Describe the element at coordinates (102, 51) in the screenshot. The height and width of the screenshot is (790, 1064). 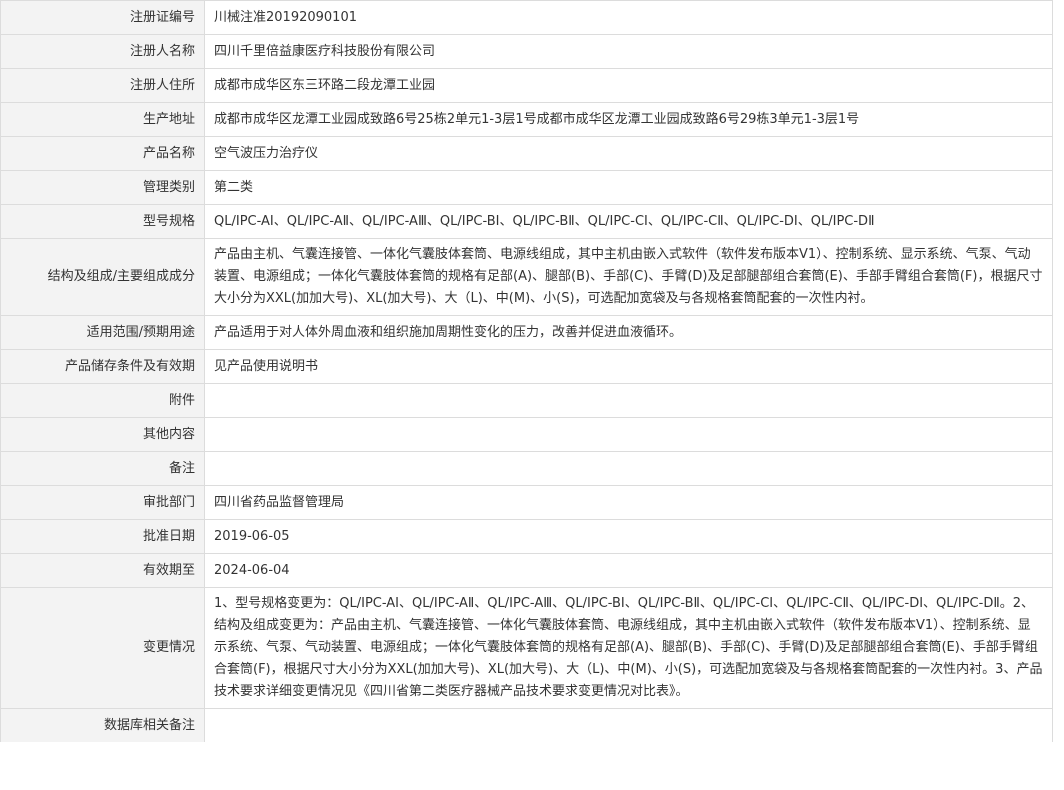
I see `row-label: 注册人名称` at that location.